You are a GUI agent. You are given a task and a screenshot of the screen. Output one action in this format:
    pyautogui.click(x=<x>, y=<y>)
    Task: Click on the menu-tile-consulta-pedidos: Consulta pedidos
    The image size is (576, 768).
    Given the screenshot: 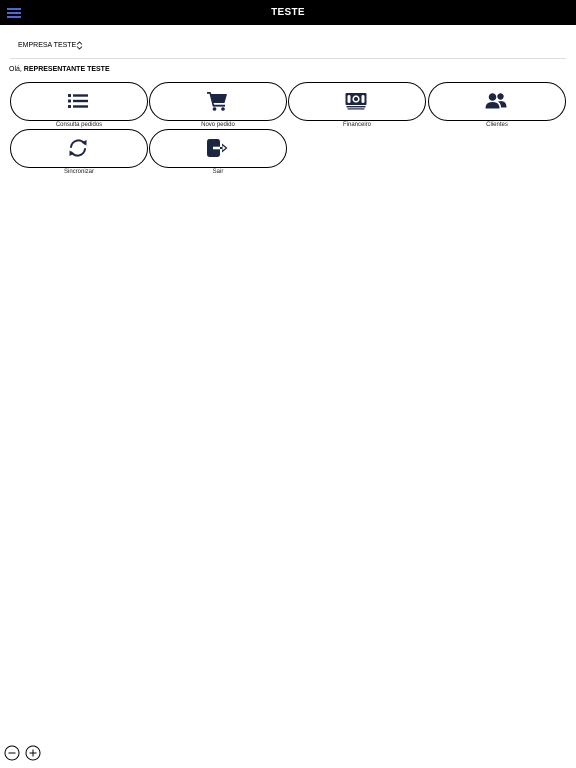 What is the action you would take?
    pyautogui.click(x=79, y=105)
    